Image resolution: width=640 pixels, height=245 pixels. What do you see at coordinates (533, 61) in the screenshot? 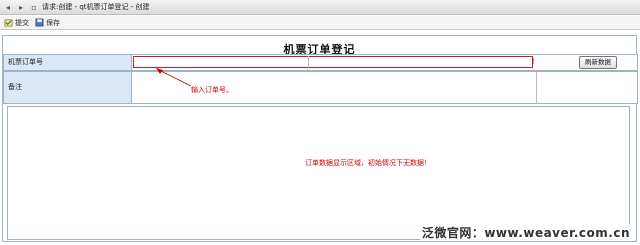
I see `required-mark: !` at bounding box center [533, 61].